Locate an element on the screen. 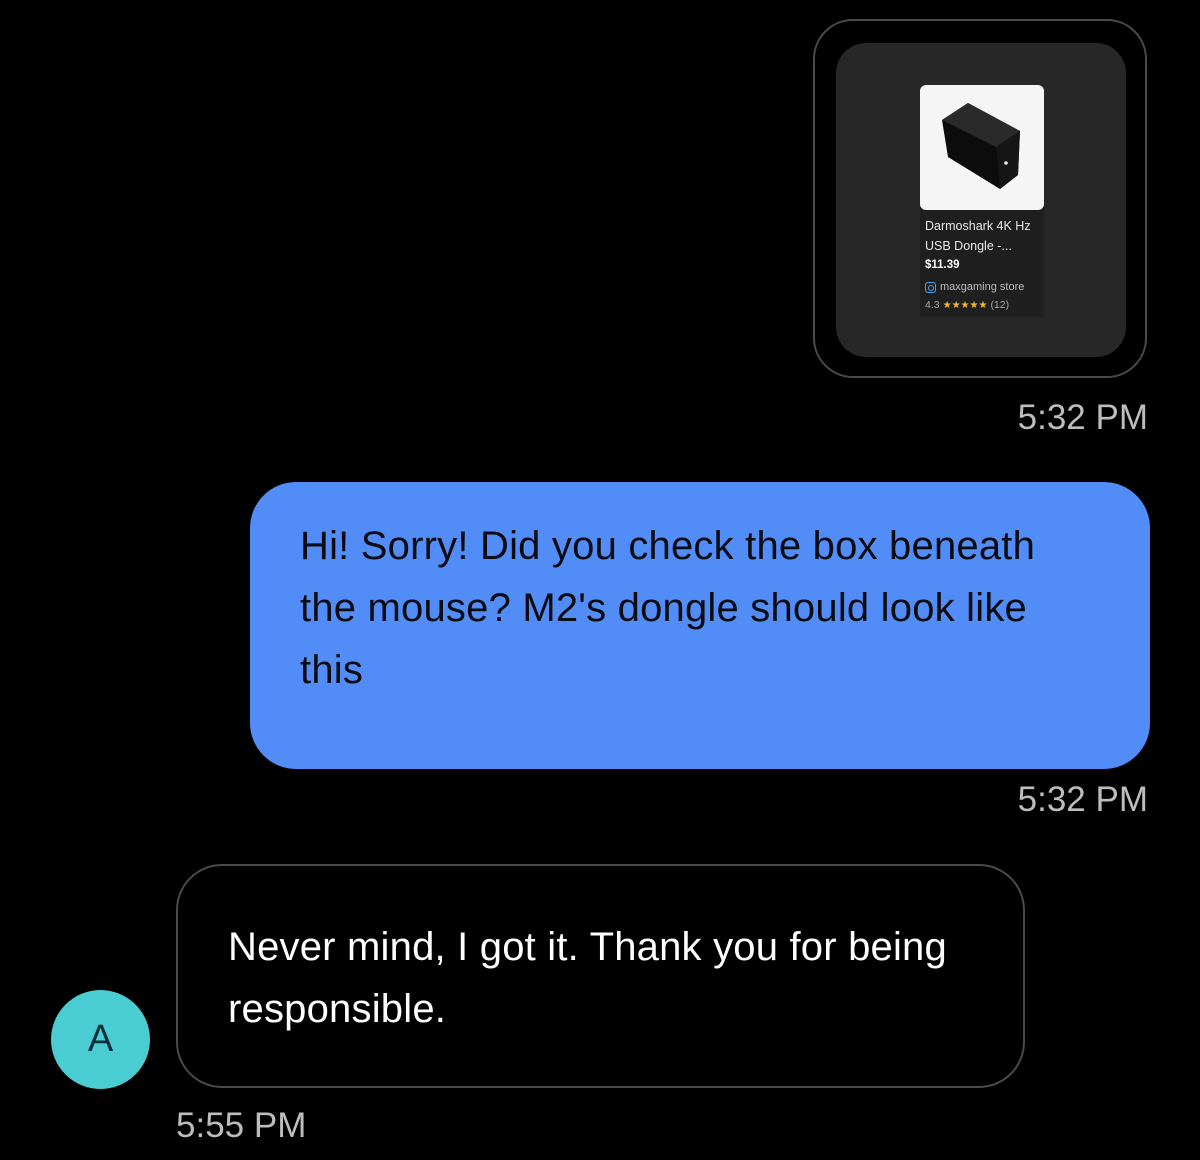 This screenshot has width=1200, height=1160. store-logo-icon is located at coordinates (930, 287).